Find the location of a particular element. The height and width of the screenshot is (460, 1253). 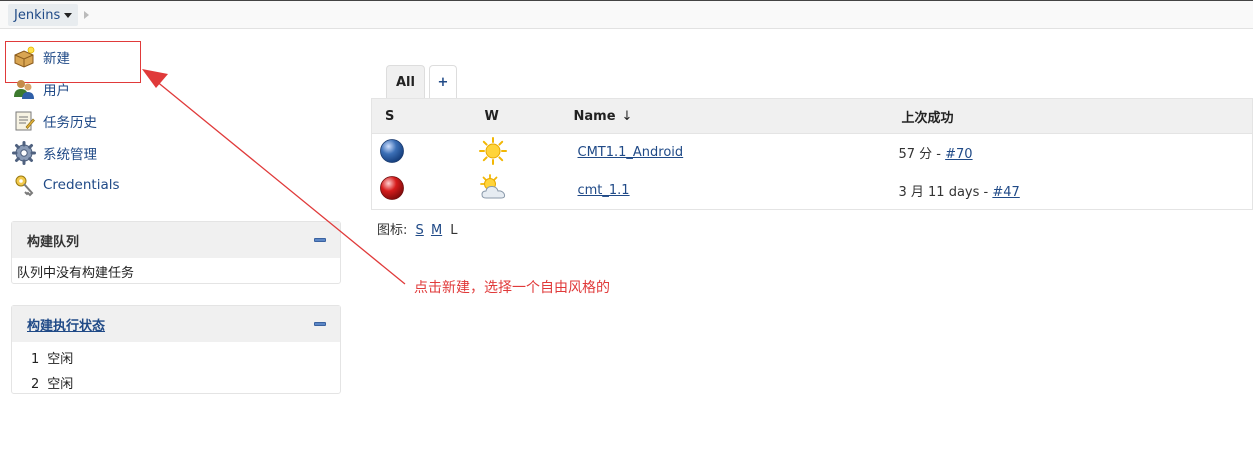

icon-size-small-link: S is located at coordinates (420, 230).